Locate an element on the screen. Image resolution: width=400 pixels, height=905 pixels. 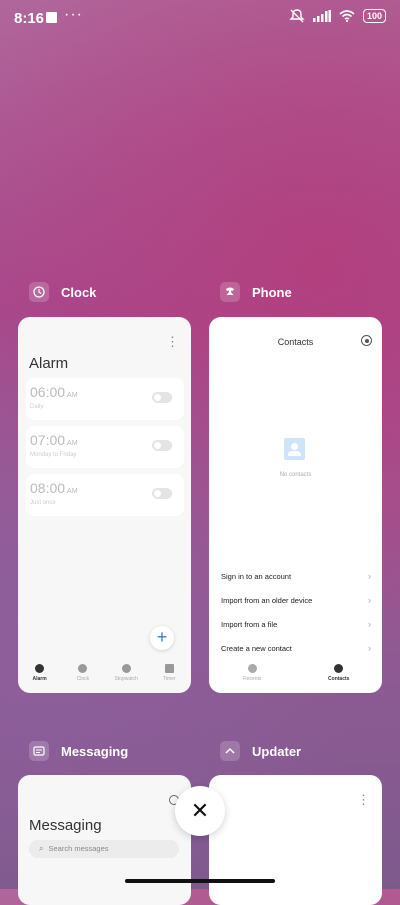
status-time: 8:16 is located at coordinates (29, 18).